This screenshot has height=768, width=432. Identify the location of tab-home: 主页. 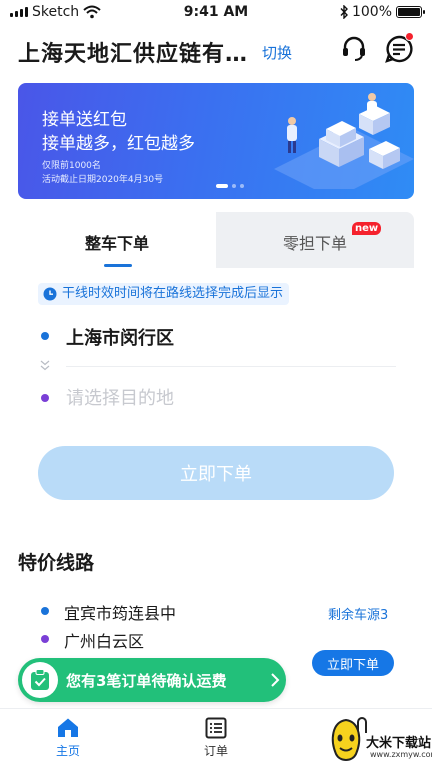
(68, 738).